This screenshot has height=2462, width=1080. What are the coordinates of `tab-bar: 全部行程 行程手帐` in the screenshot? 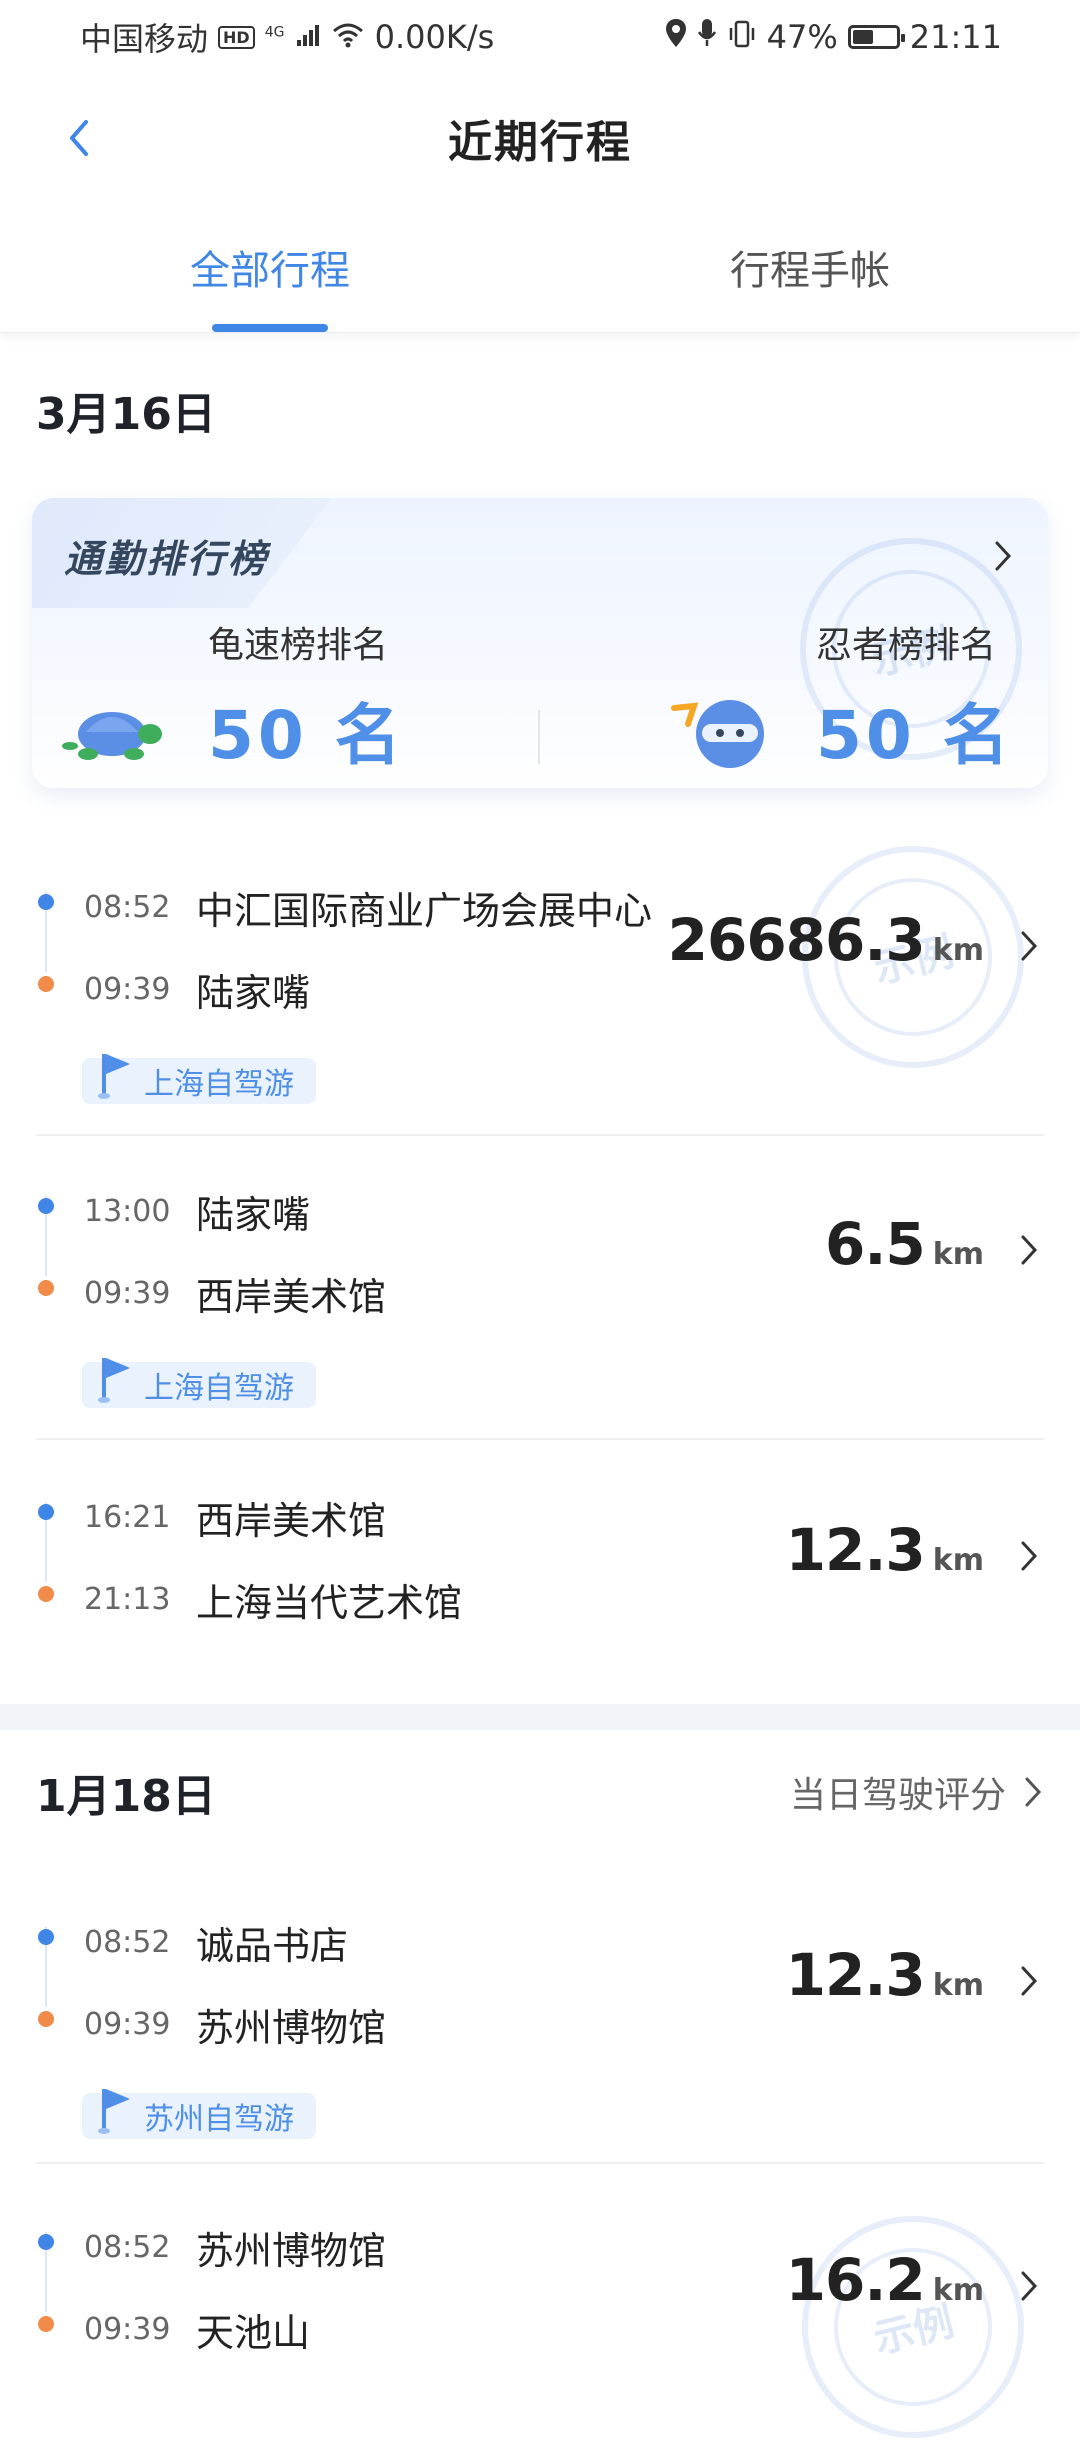 It's located at (540, 267).